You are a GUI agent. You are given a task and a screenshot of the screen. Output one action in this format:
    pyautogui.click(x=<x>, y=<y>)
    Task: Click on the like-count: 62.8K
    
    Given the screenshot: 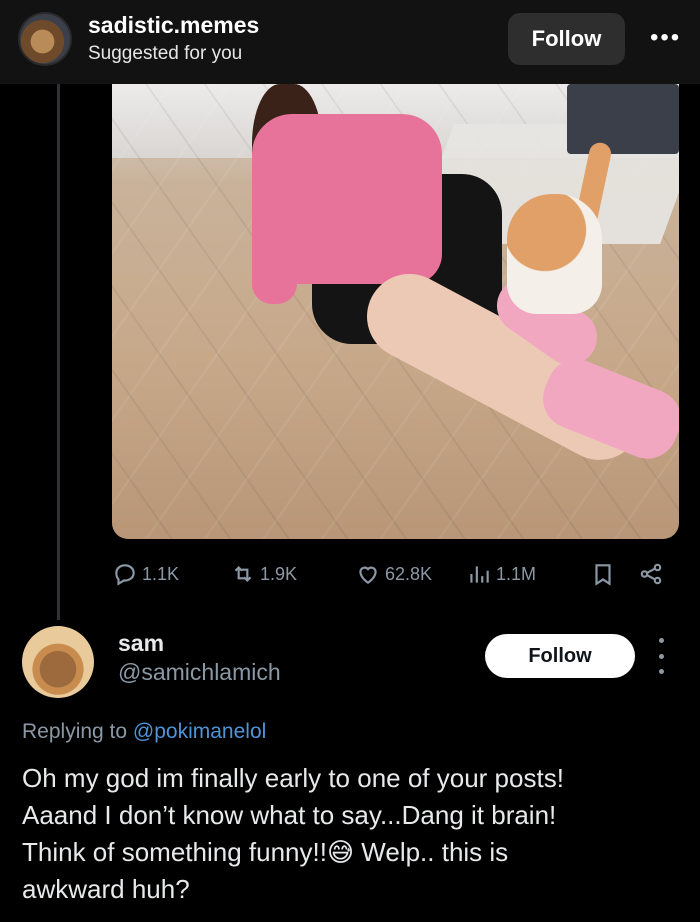 What is the action you would take?
    pyautogui.click(x=409, y=573)
    